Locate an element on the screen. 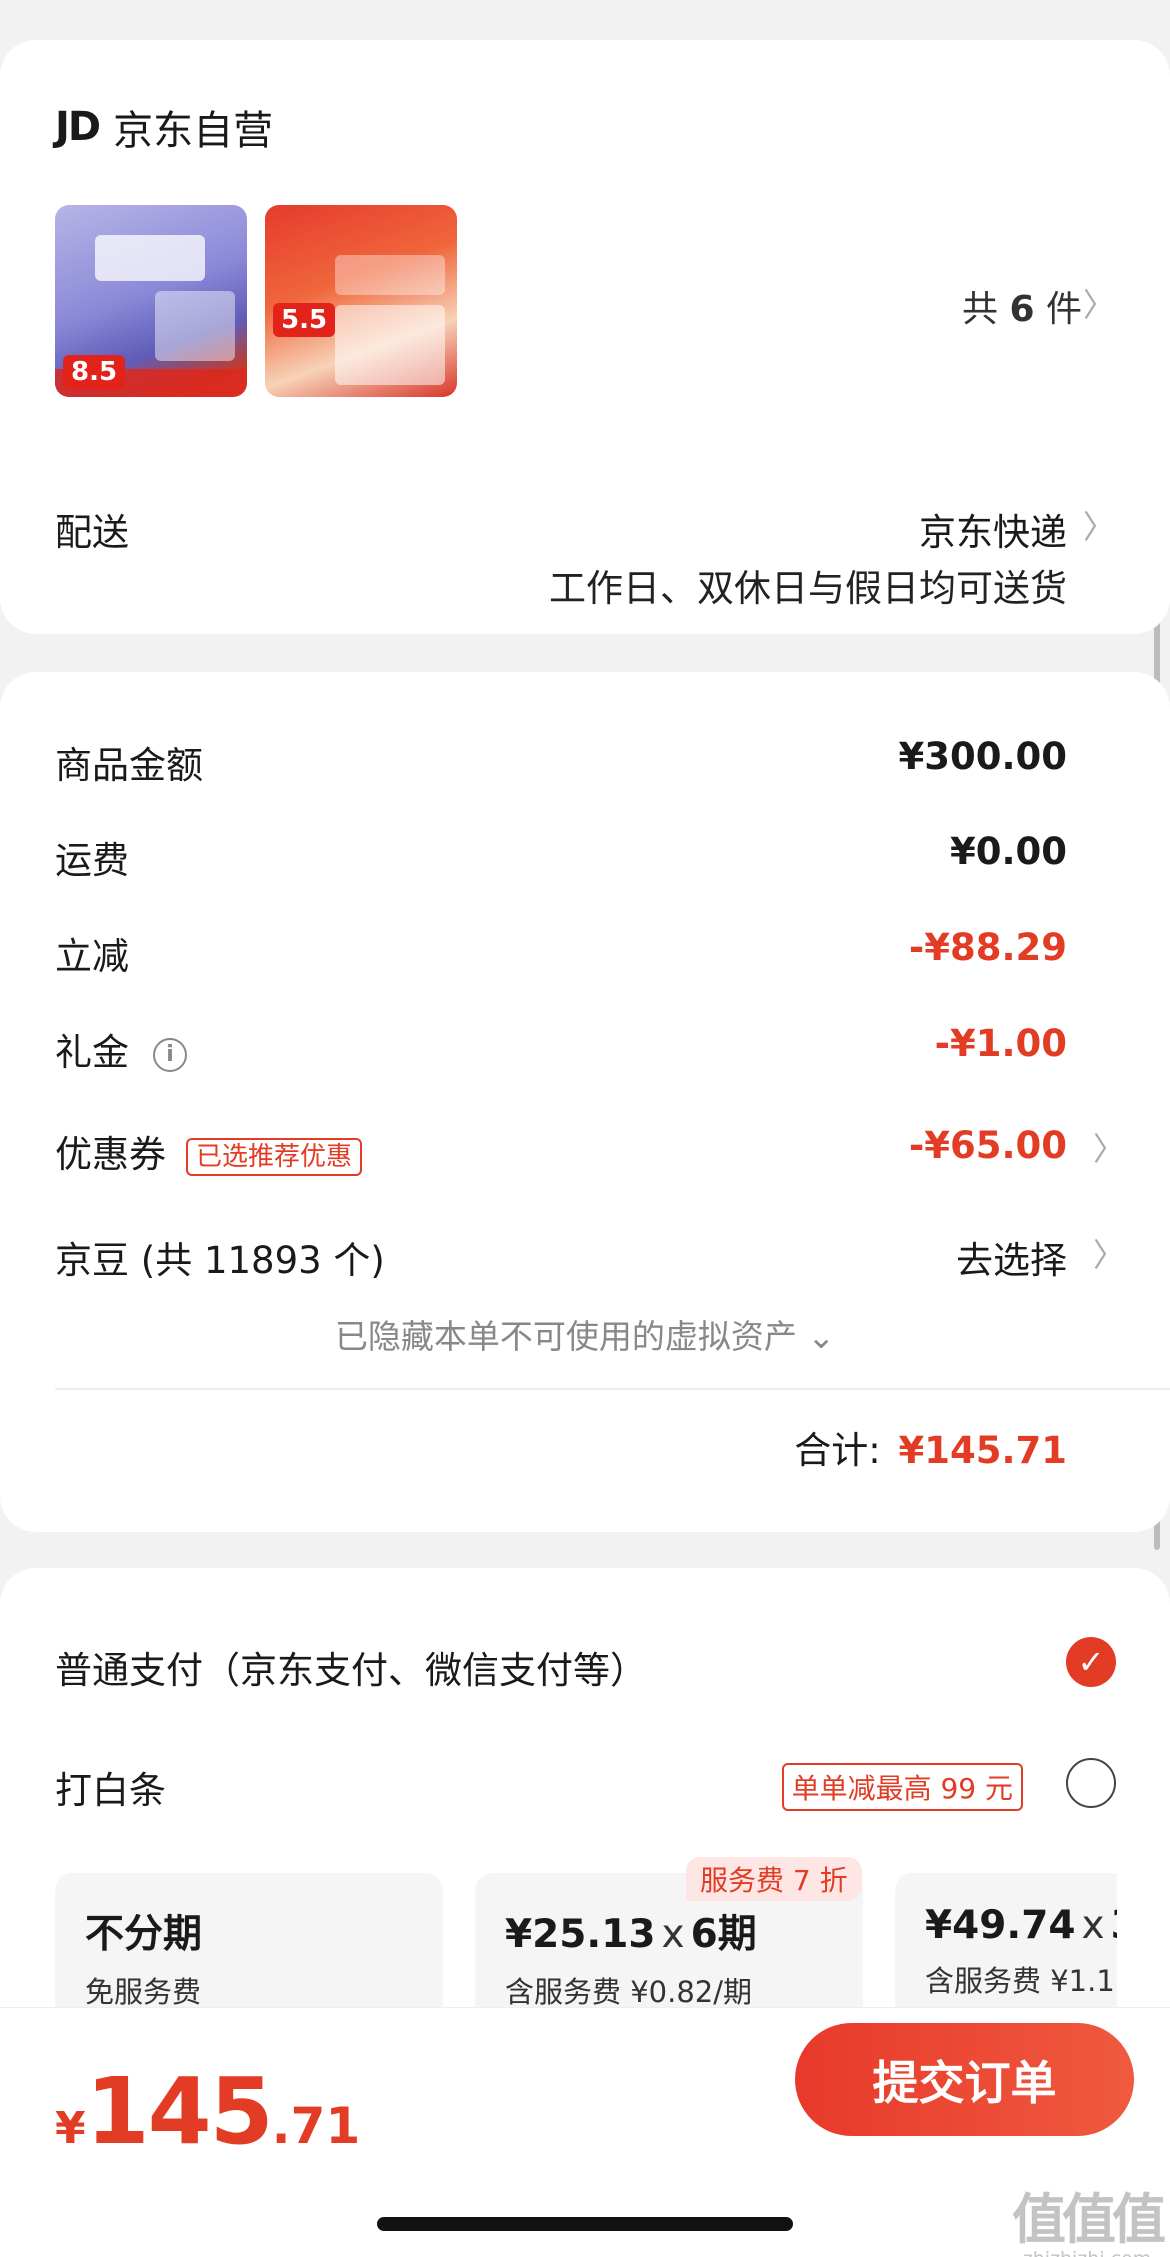 The image size is (1170, 2257). plan-title: ¥49.74x3 is located at coordinates (1021, 1925).